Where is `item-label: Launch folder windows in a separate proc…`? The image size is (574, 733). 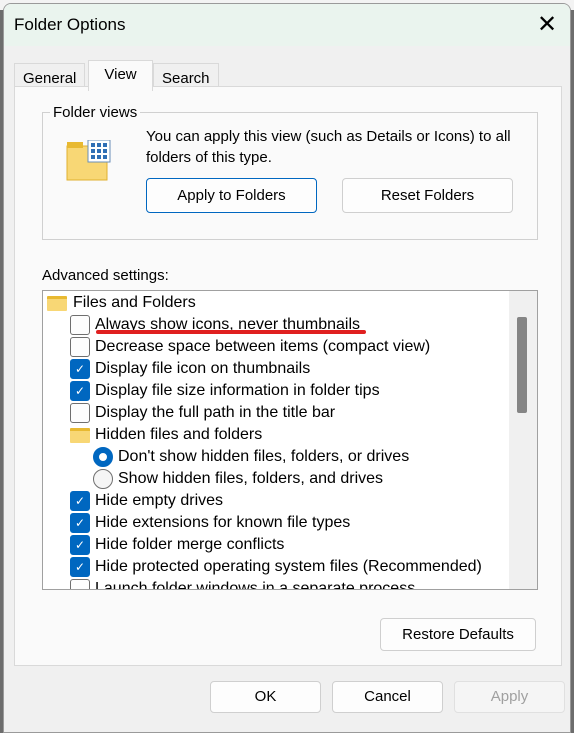 item-label: Launch folder windows in a separate proc… is located at coordinates (255, 585).